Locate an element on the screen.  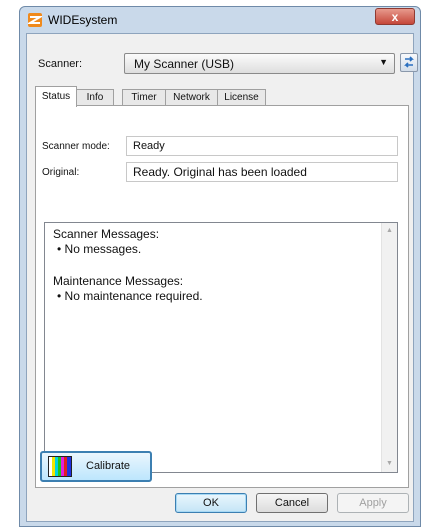
scanner-label: Scanner: is located at coordinates (60, 64).